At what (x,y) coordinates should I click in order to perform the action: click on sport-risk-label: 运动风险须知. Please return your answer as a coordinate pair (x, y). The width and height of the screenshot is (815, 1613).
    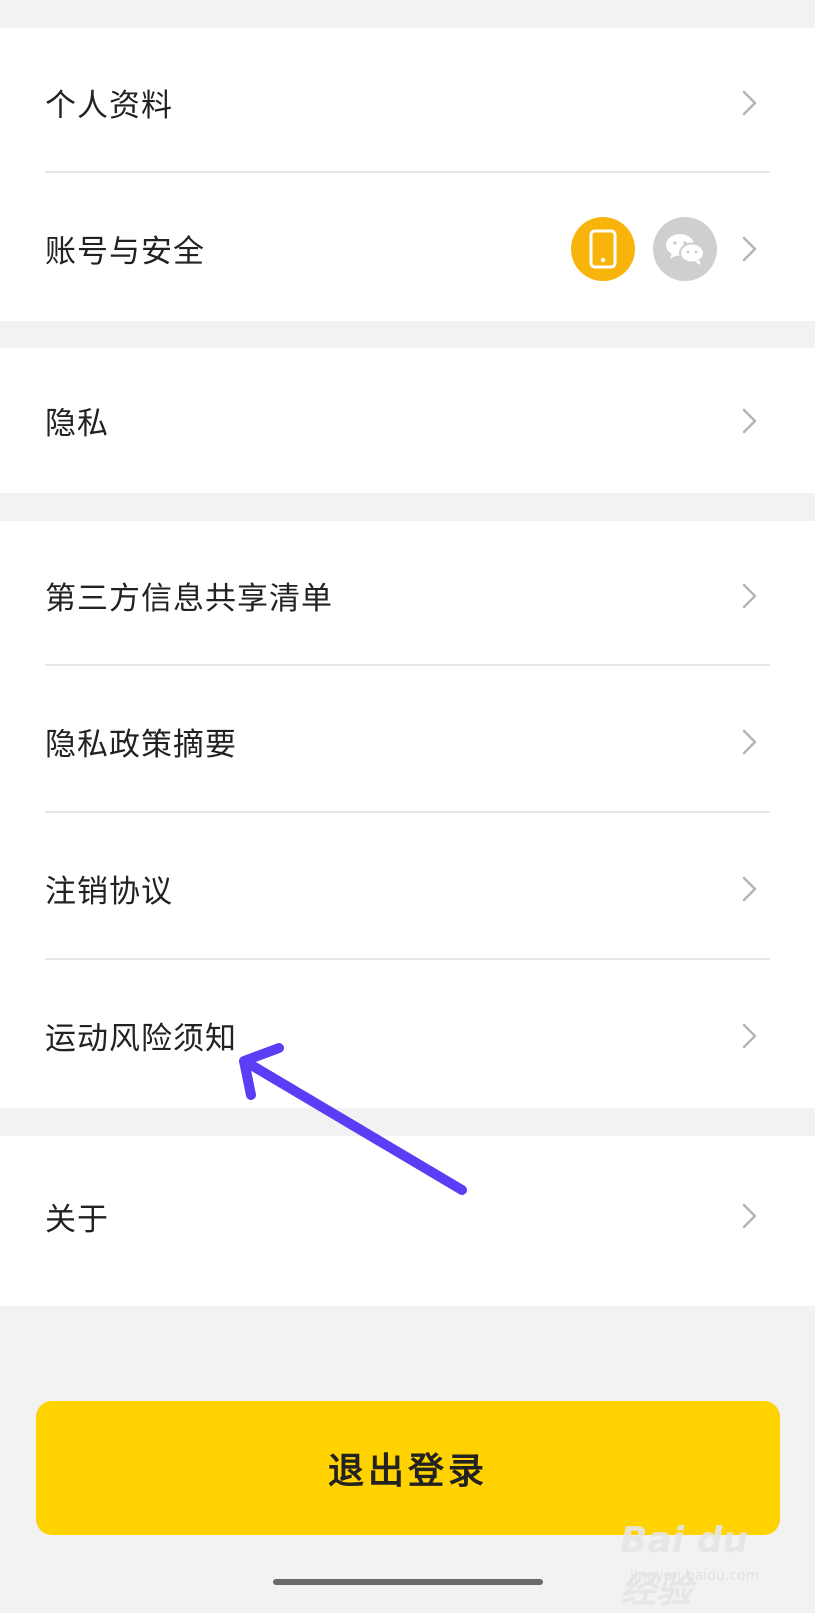
    Looking at the image, I should click on (141, 1039).